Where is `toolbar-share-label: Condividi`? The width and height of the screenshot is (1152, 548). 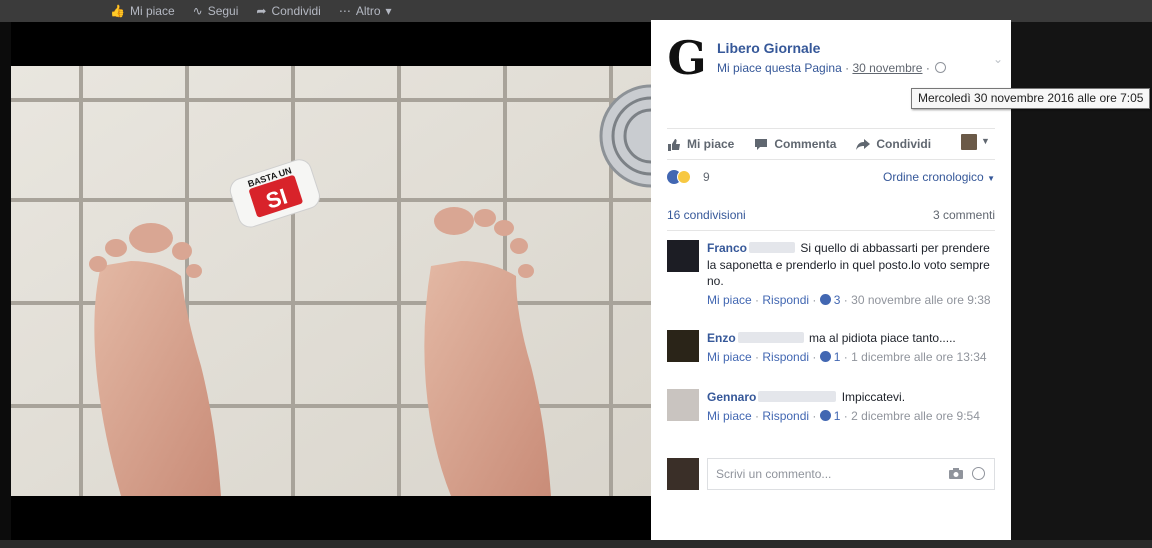
toolbar-share-label: Condividi is located at coordinates (296, 11).